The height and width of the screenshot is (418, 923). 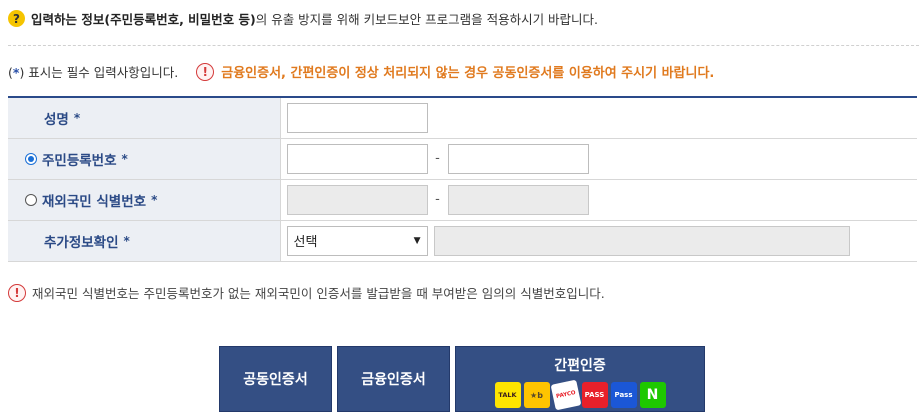 I want to click on chevron-down-icon: ▼, so click(x=417, y=240).